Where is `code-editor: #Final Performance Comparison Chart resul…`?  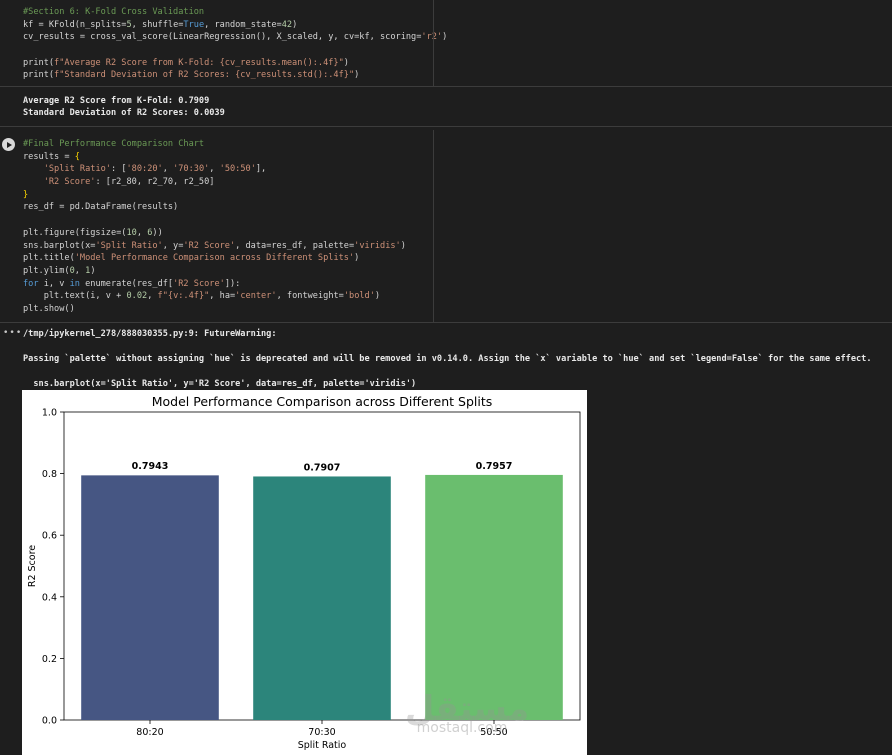
code-editor: #Final Performance Comparison Chart resul… is located at coordinates (225, 227).